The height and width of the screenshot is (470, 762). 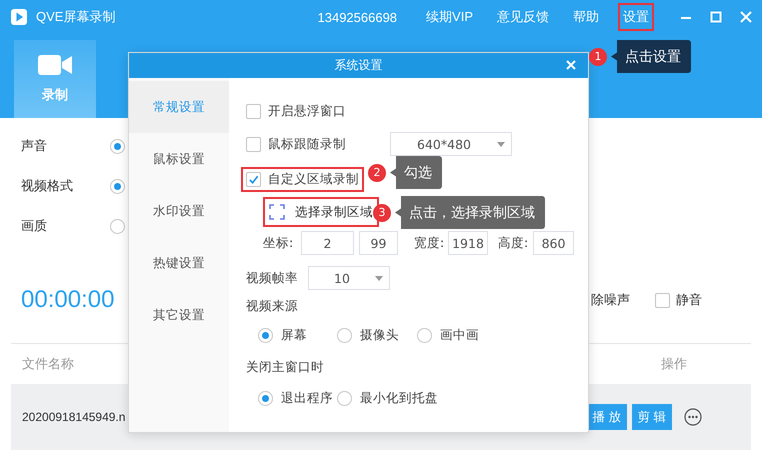 What do you see at coordinates (34, 226) in the screenshot?
I see `option-label: 画质` at bounding box center [34, 226].